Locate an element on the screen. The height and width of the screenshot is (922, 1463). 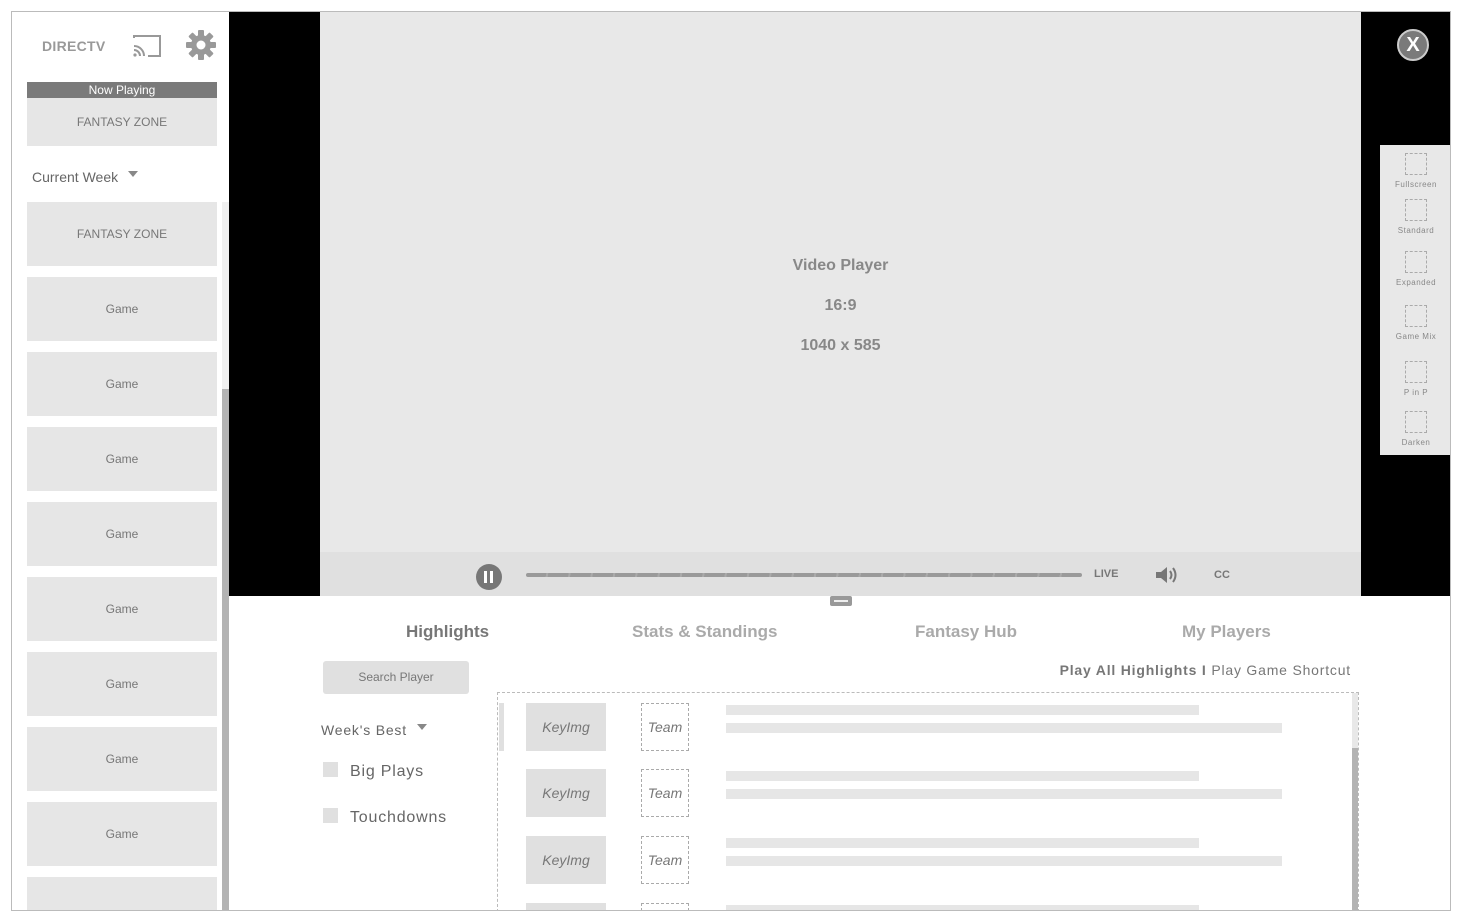
tab-highlights: Highlights is located at coordinates (447, 632).